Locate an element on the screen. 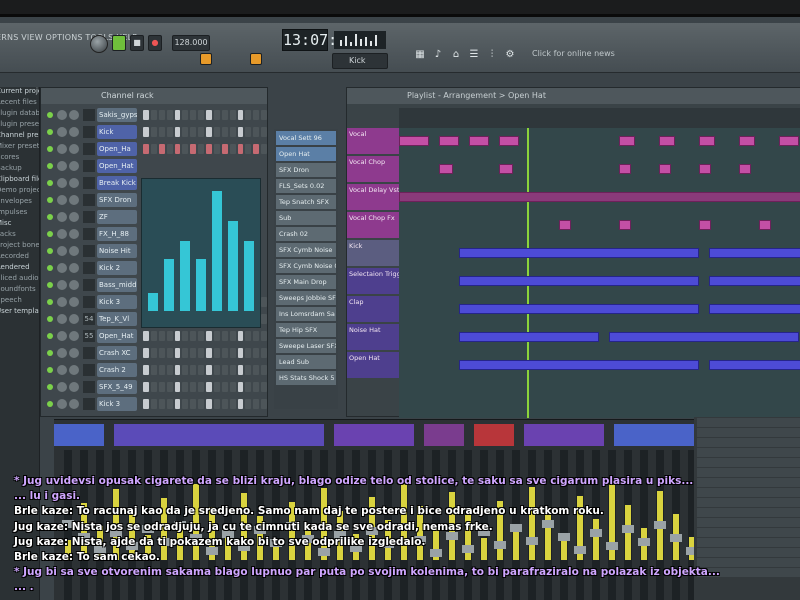 The width and height of the screenshot is (800, 600). piano-roll-preview is located at coordinates (201, 253).